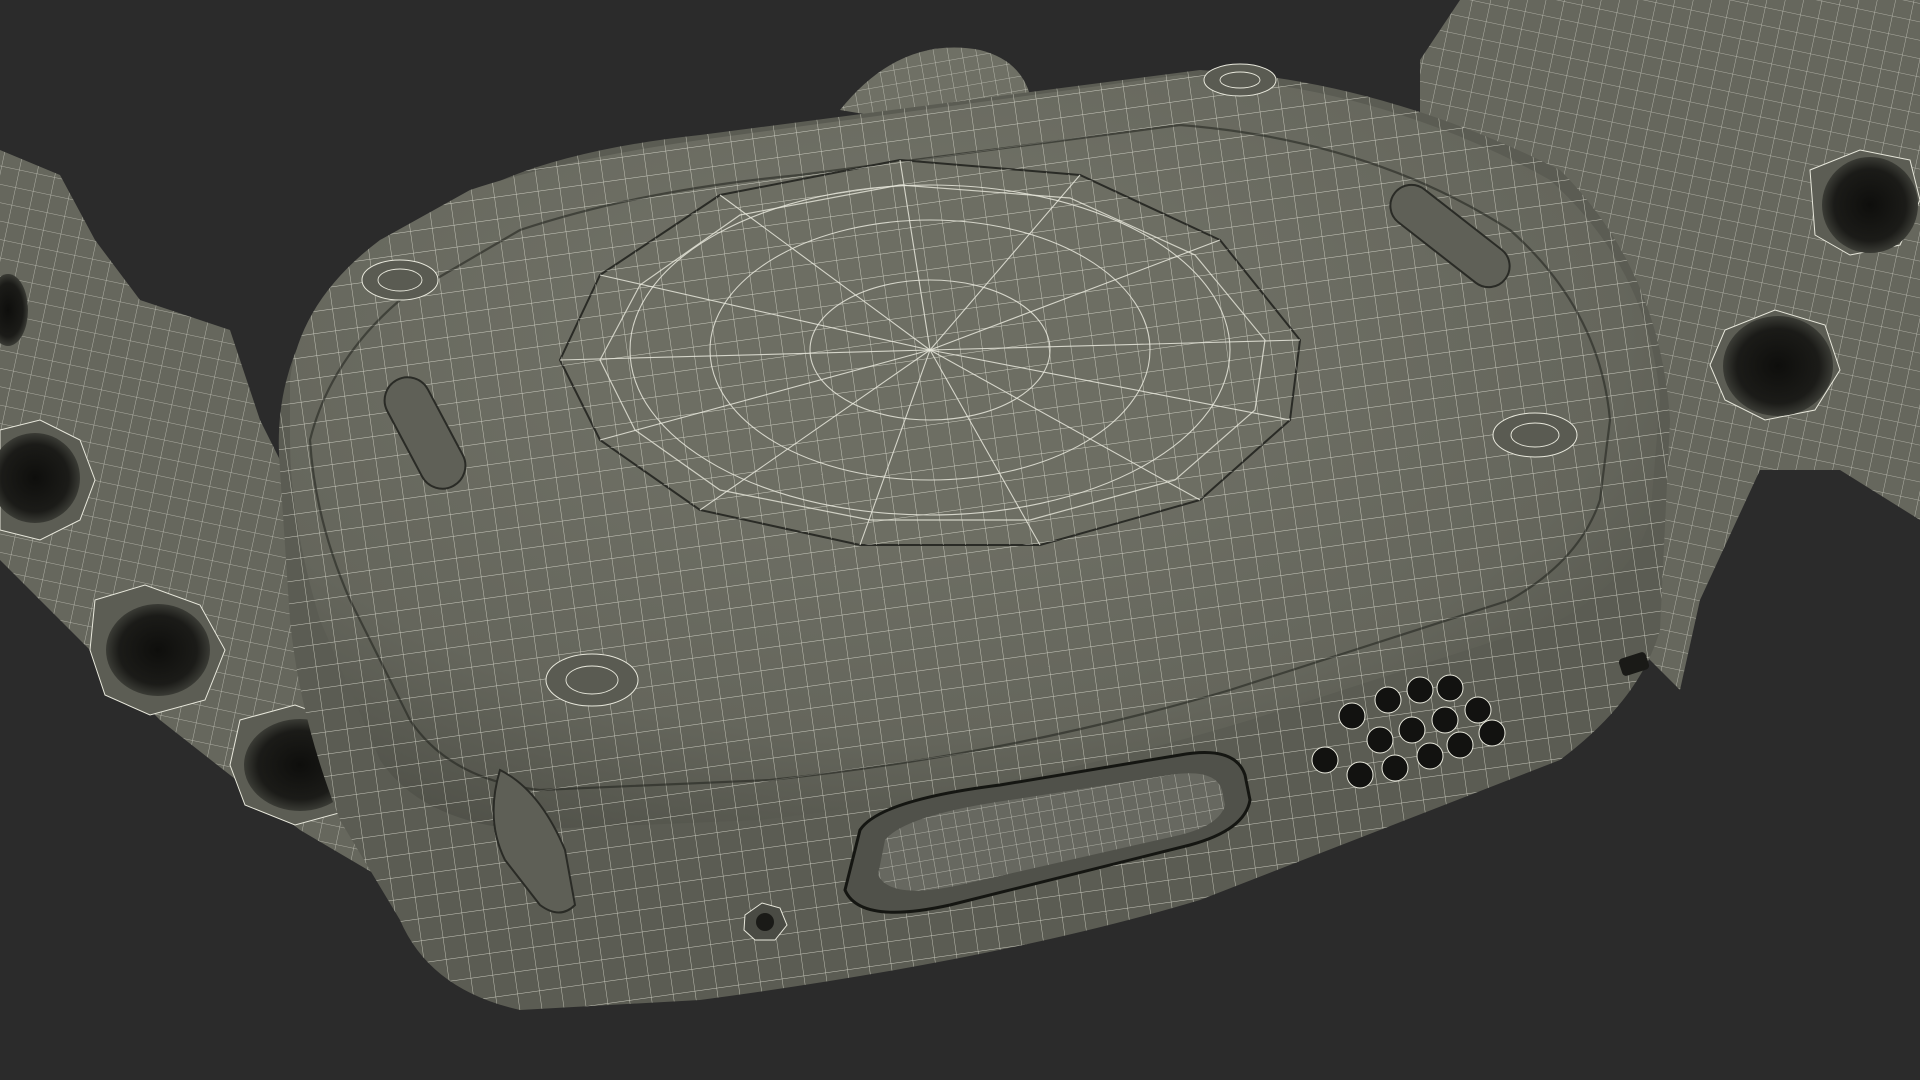 This screenshot has height=1080, width=1920. What do you see at coordinates (1864, 202) in the screenshot?
I see `strap-hole` at bounding box center [1864, 202].